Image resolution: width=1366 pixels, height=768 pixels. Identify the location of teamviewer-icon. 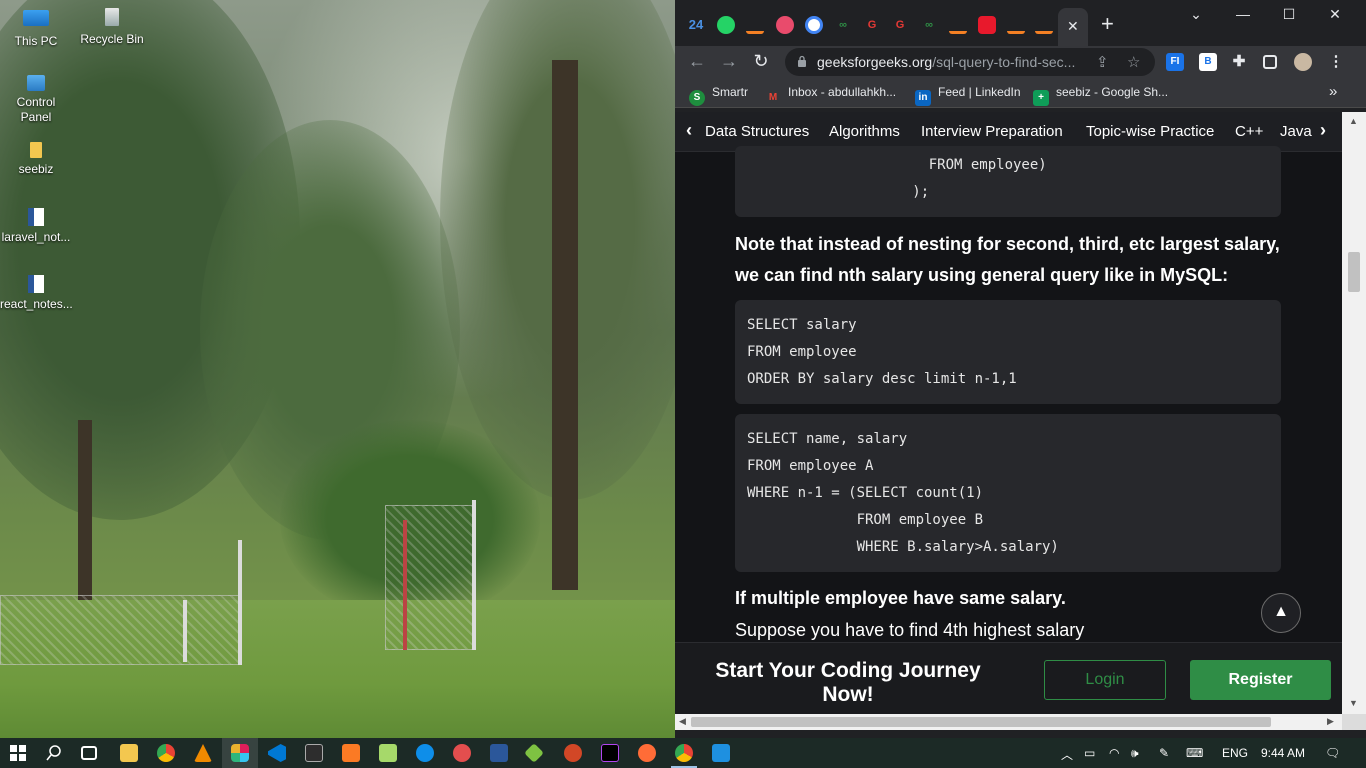
(425, 753).